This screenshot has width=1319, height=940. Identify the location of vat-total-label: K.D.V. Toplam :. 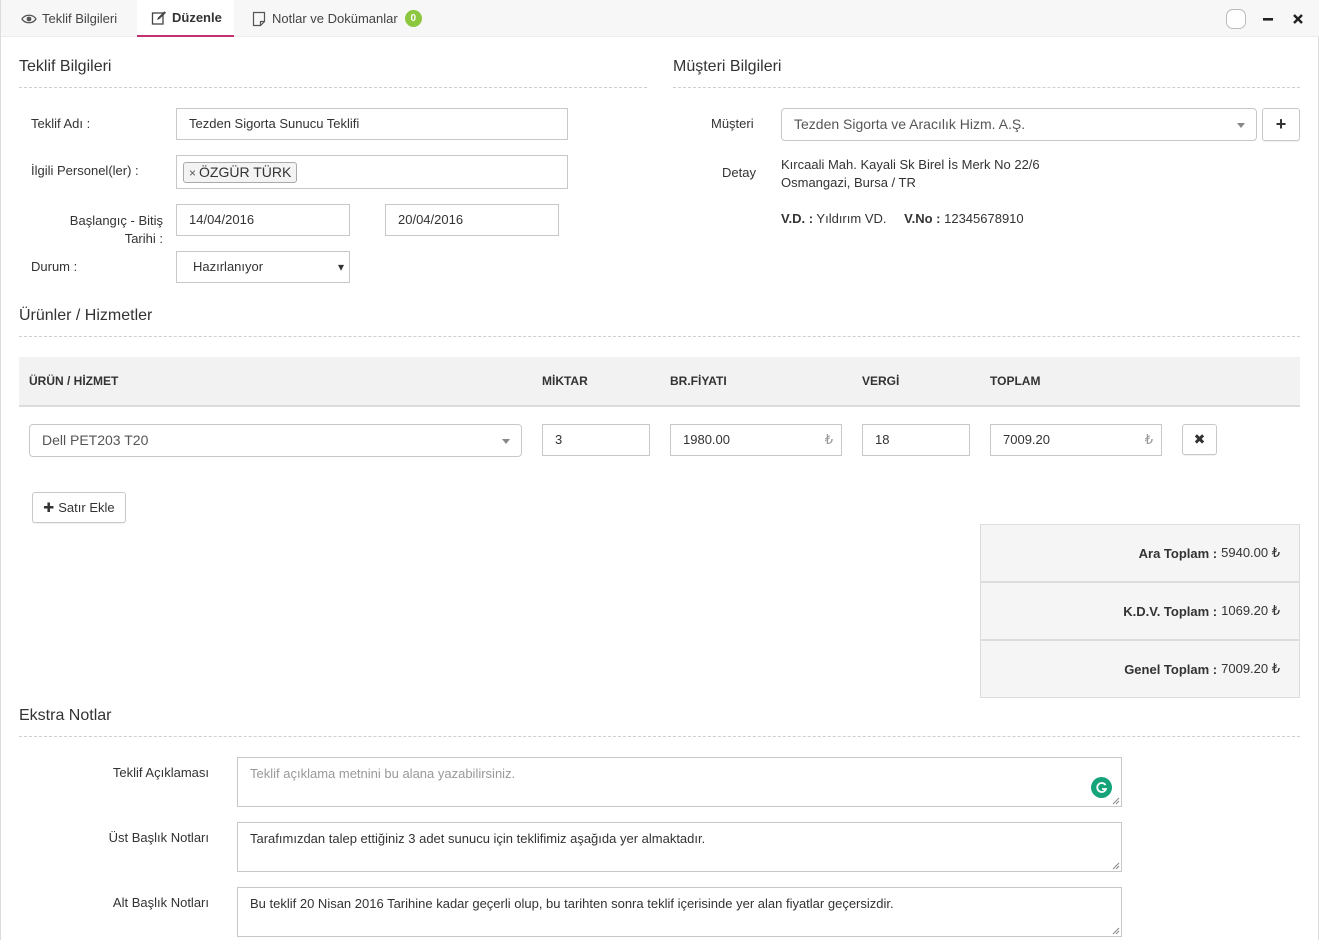
(1170, 611).